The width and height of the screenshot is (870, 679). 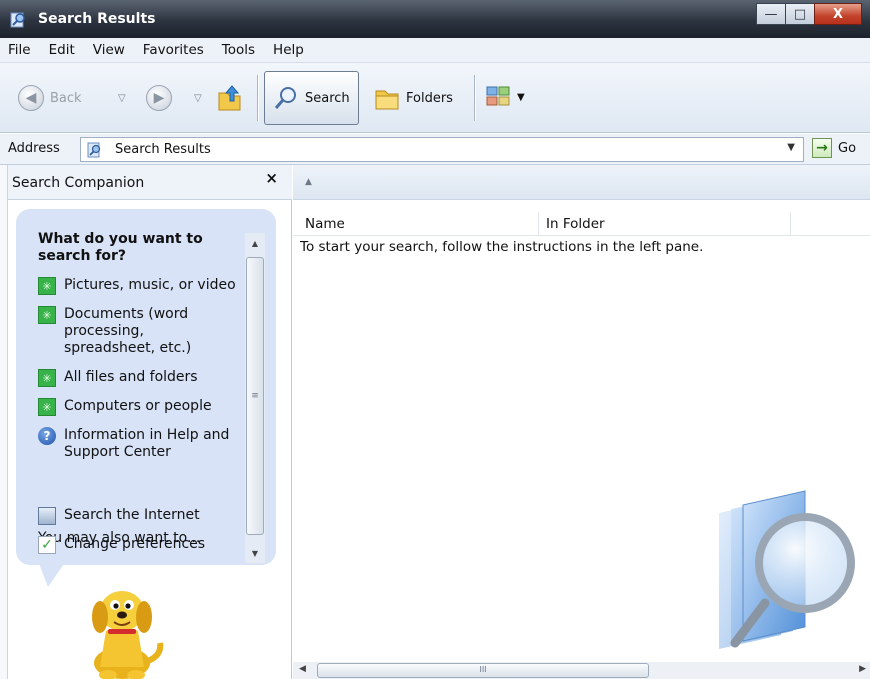 What do you see at coordinates (255, 553) in the screenshot?
I see `scroll-down-icon: ▼` at bounding box center [255, 553].